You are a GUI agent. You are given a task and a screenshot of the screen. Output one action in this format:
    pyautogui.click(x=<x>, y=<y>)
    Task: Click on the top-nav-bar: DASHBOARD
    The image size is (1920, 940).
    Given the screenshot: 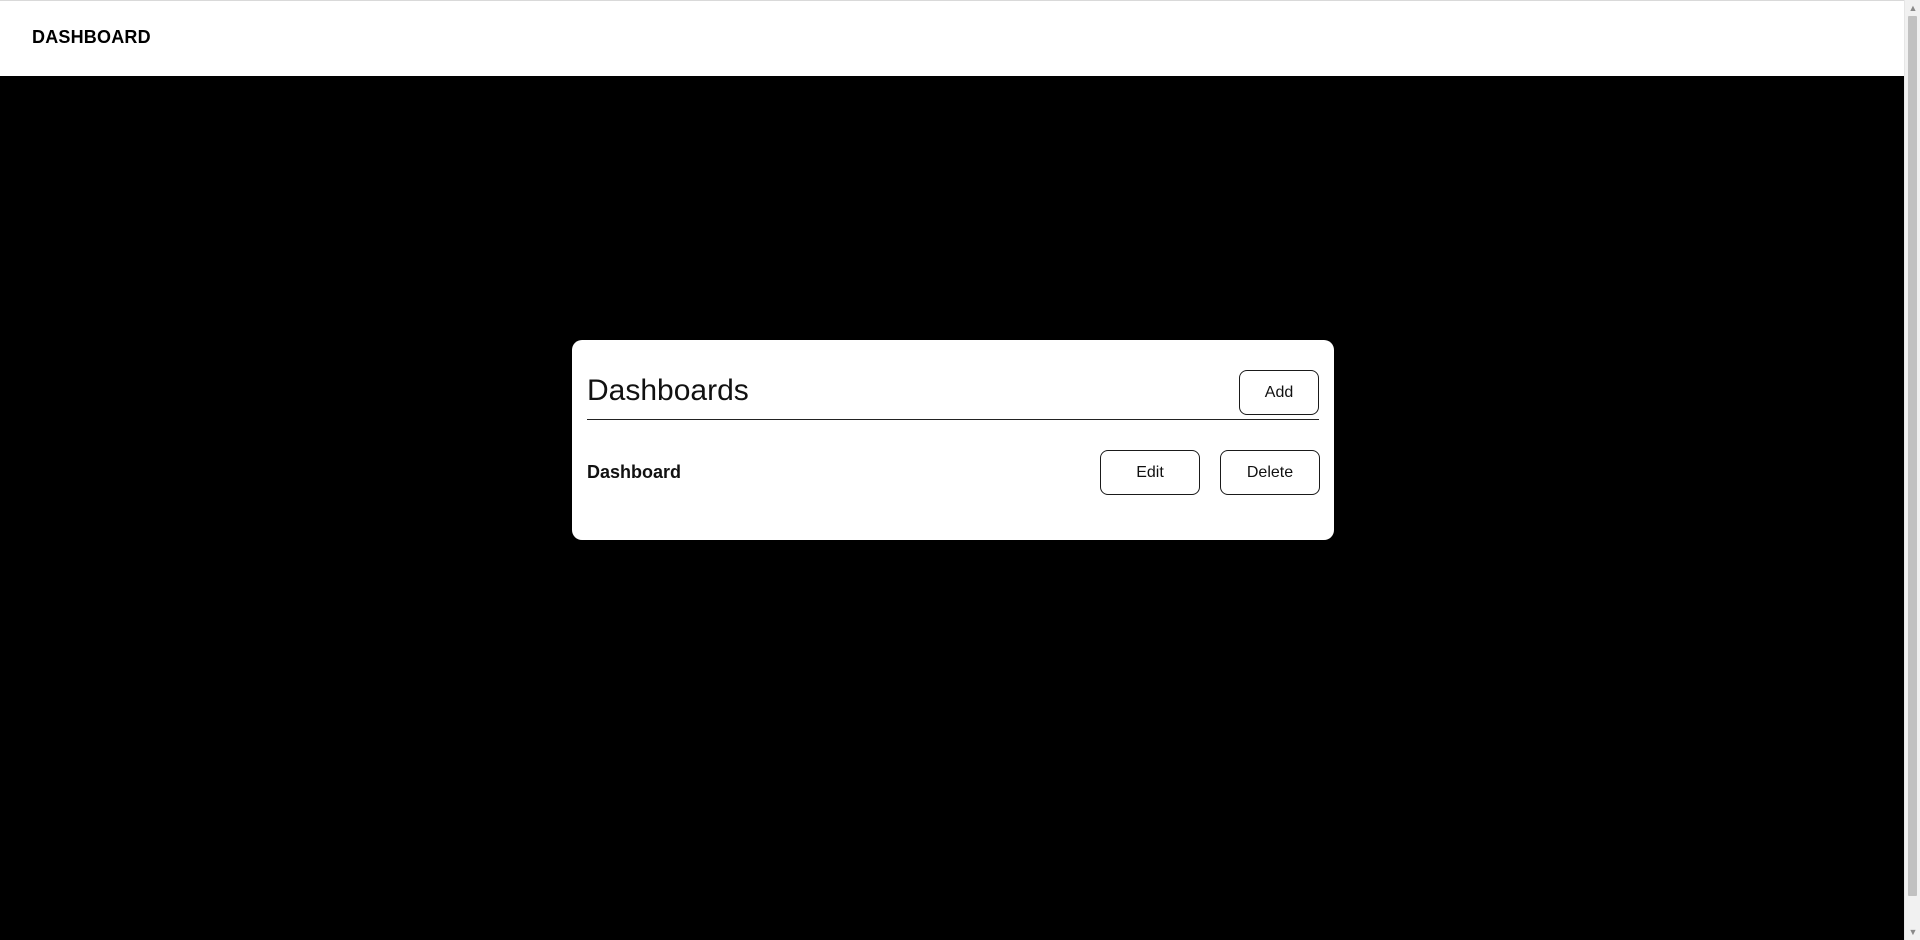 What is the action you would take?
    pyautogui.click(x=952, y=38)
    